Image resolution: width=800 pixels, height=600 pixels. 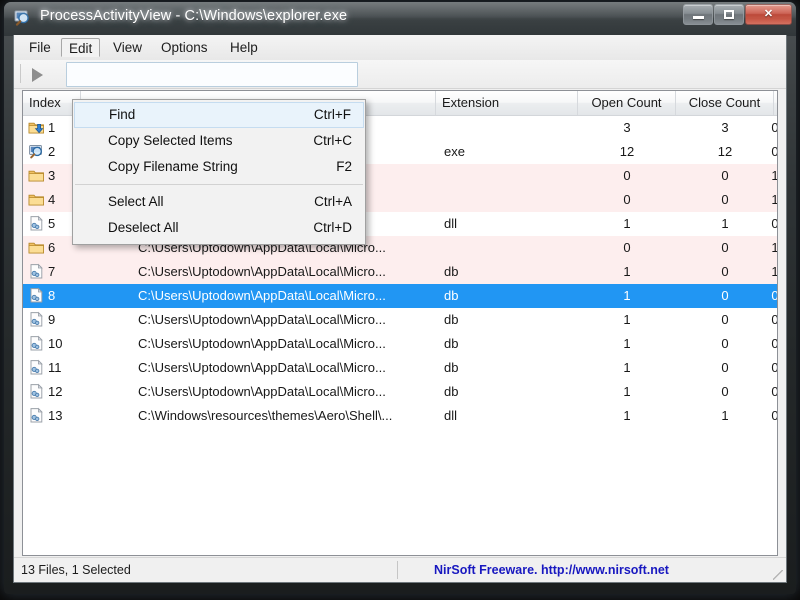 I want to click on menu-help: Help, so click(x=244, y=47).